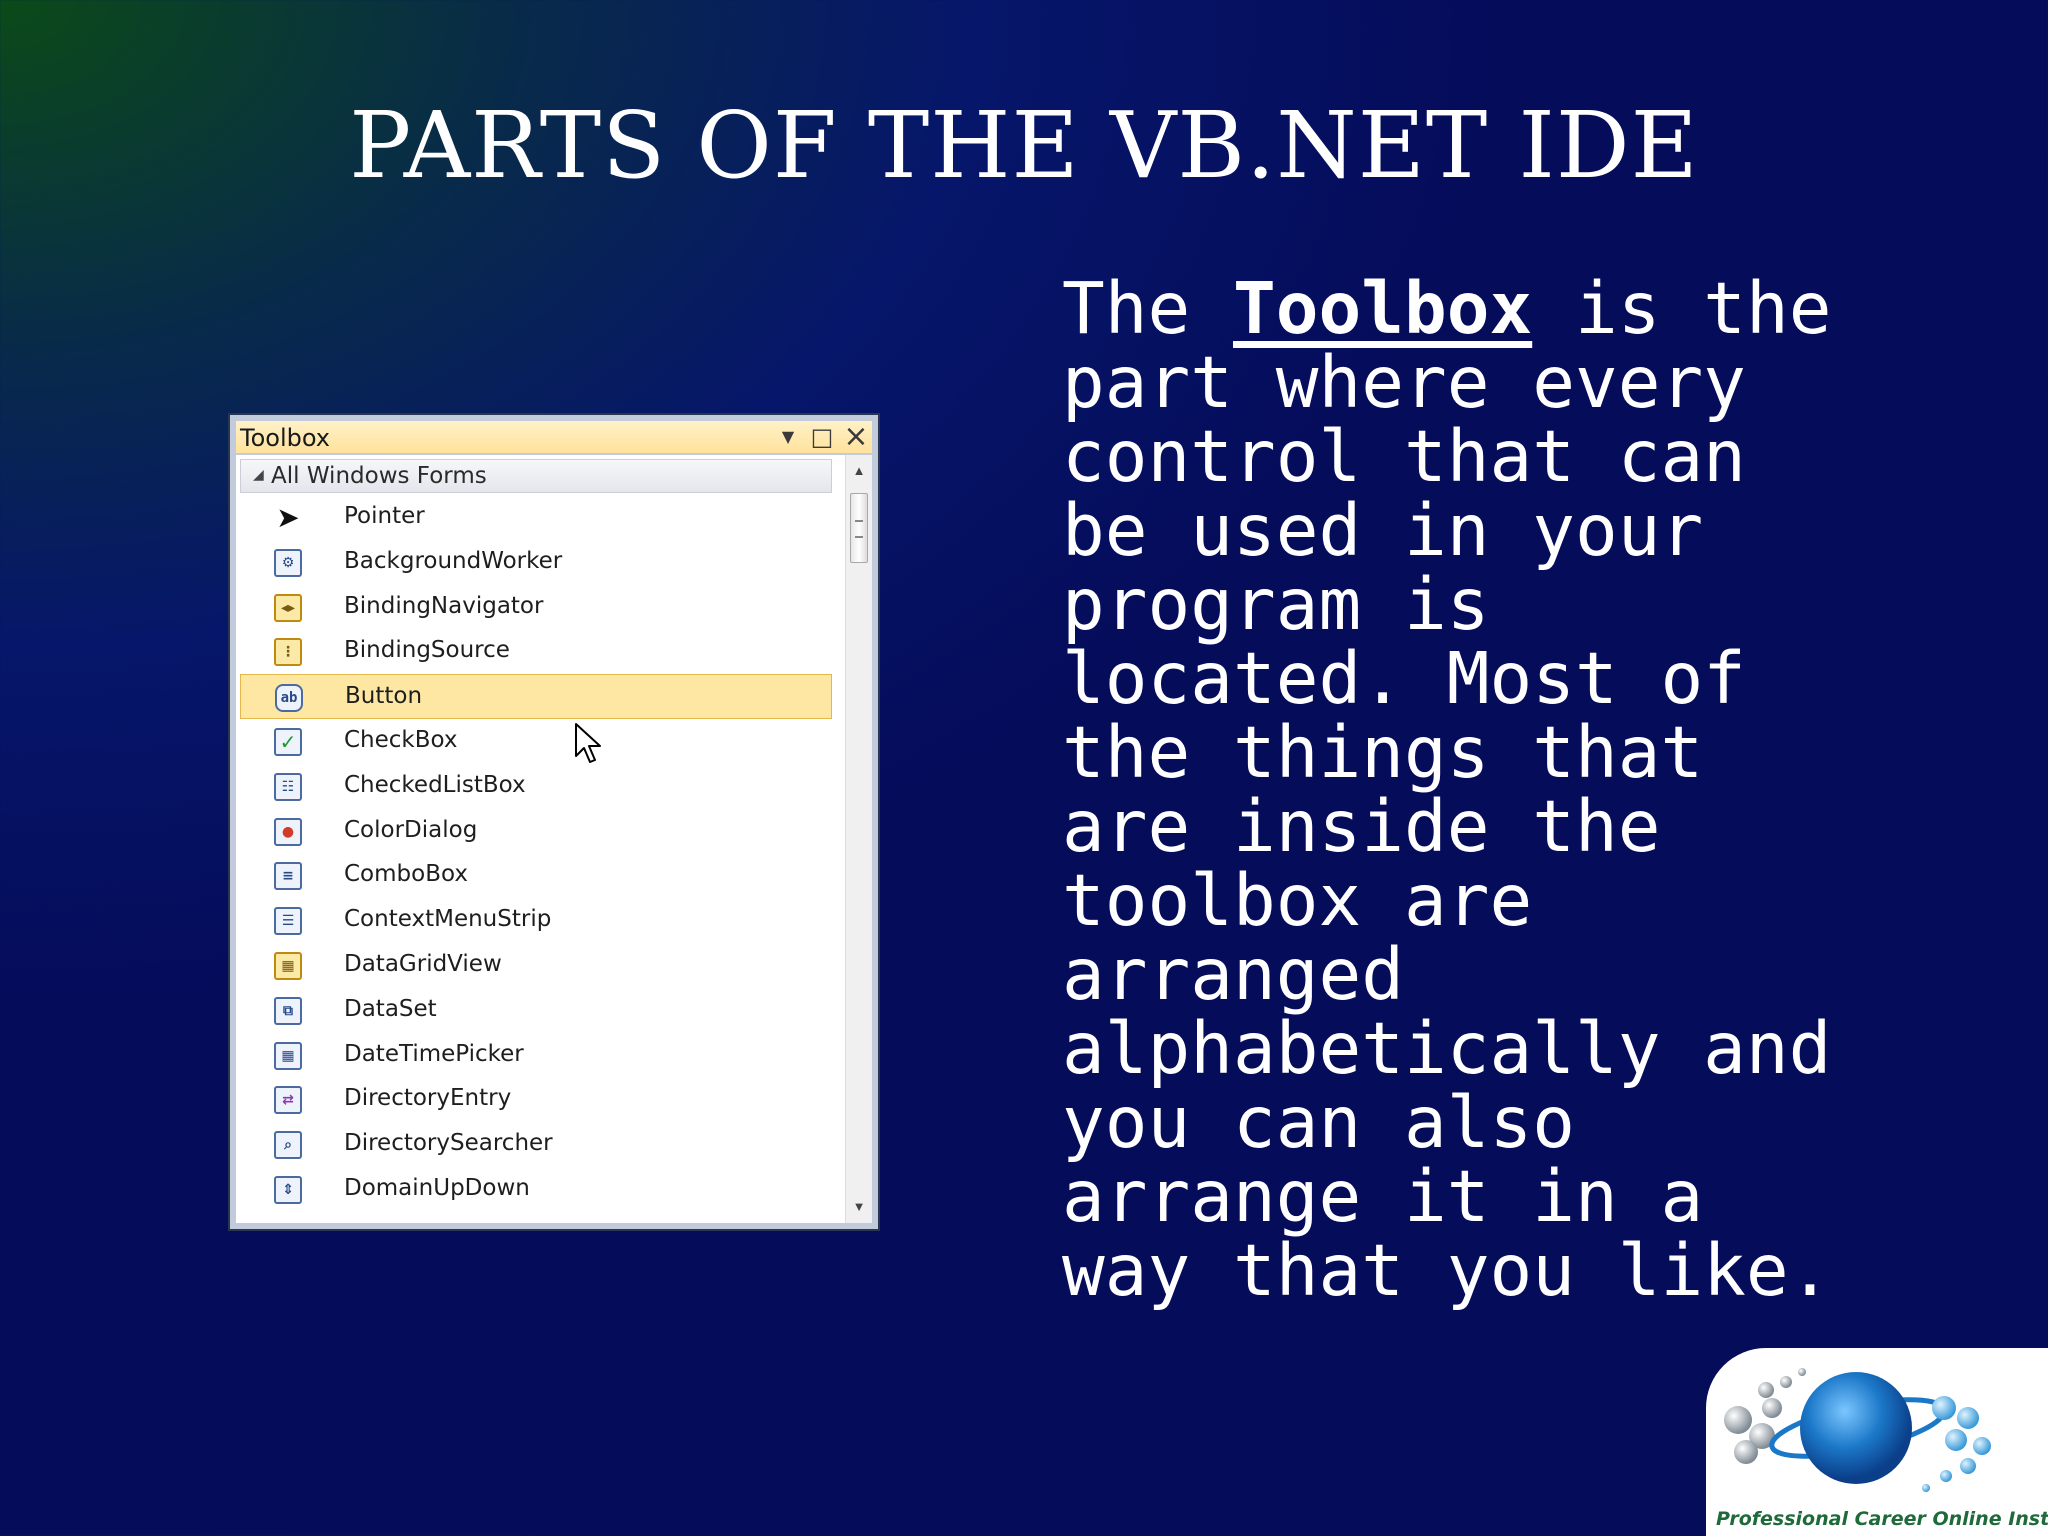  What do you see at coordinates (435, 784) in the screenshot?
I see `toolbox-item-label: CheckedListBox` at bounding box center [435, 784].